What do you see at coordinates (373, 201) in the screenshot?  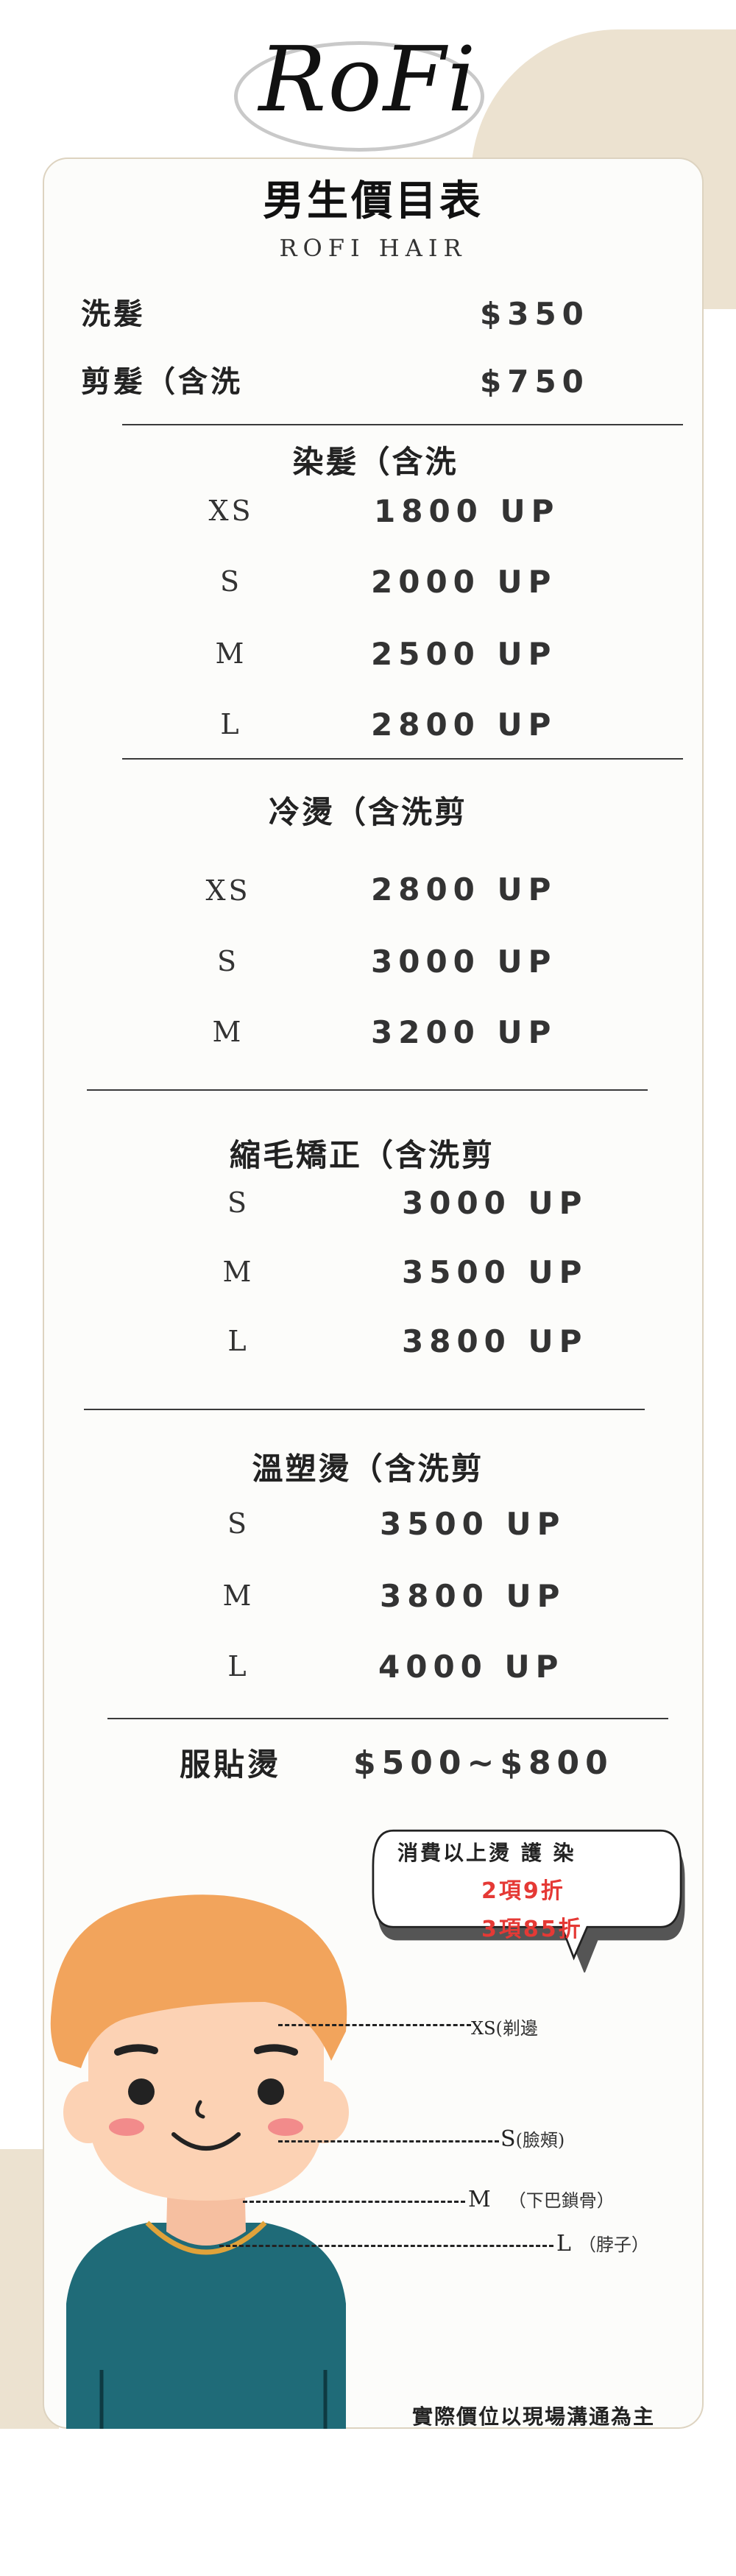 I see `page-title: 男生價目表` at bounding box center [373, 201].